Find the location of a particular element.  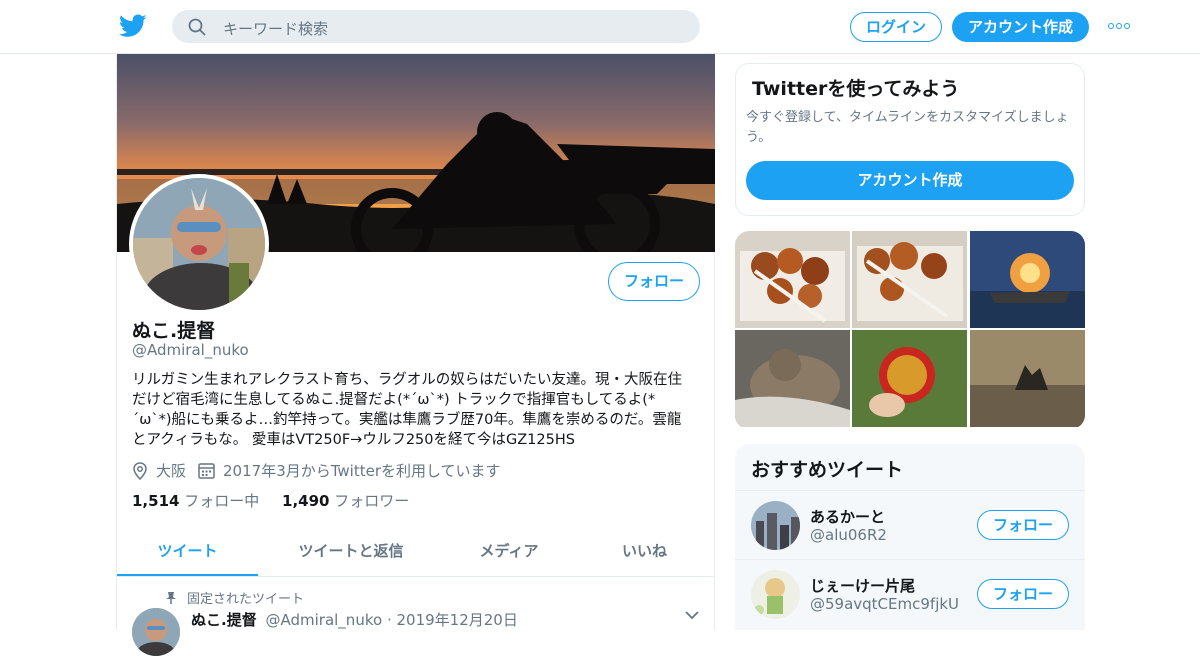

recommended-handle: @59avqtCEmc9fjkU is located at coordinates (885, 604).